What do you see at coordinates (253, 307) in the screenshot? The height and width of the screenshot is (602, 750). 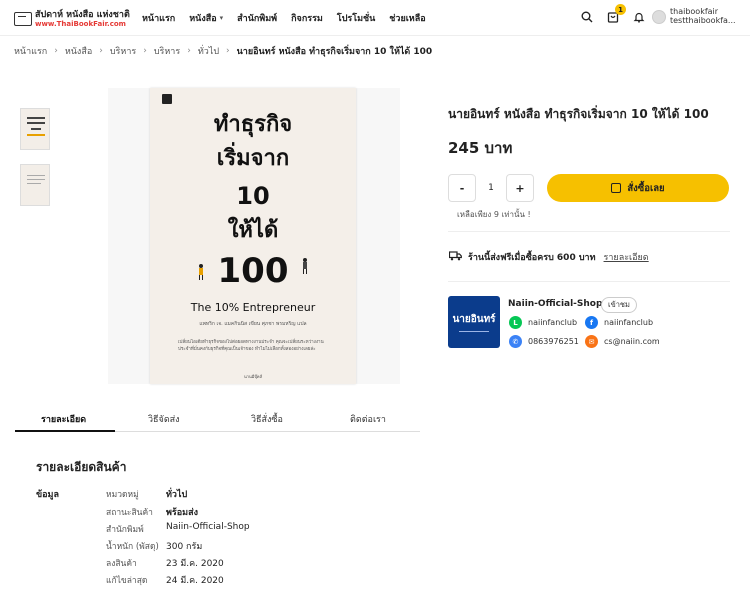 I see `cover-subtitle: The 10% Entrepreneur` at bounding box center [253, 307].